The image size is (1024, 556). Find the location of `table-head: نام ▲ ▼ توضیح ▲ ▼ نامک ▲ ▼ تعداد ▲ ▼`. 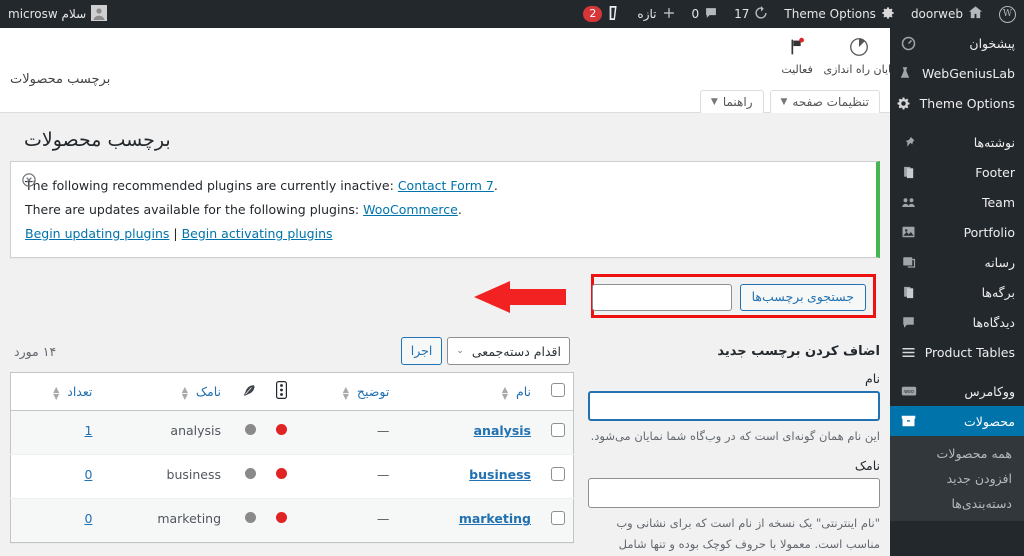

table-head: نام ▲ ▼ توضیح ▲ ▼ نامک ▲ ▼ تعداد ▲ ▼ is located at coordinates (292, 392).